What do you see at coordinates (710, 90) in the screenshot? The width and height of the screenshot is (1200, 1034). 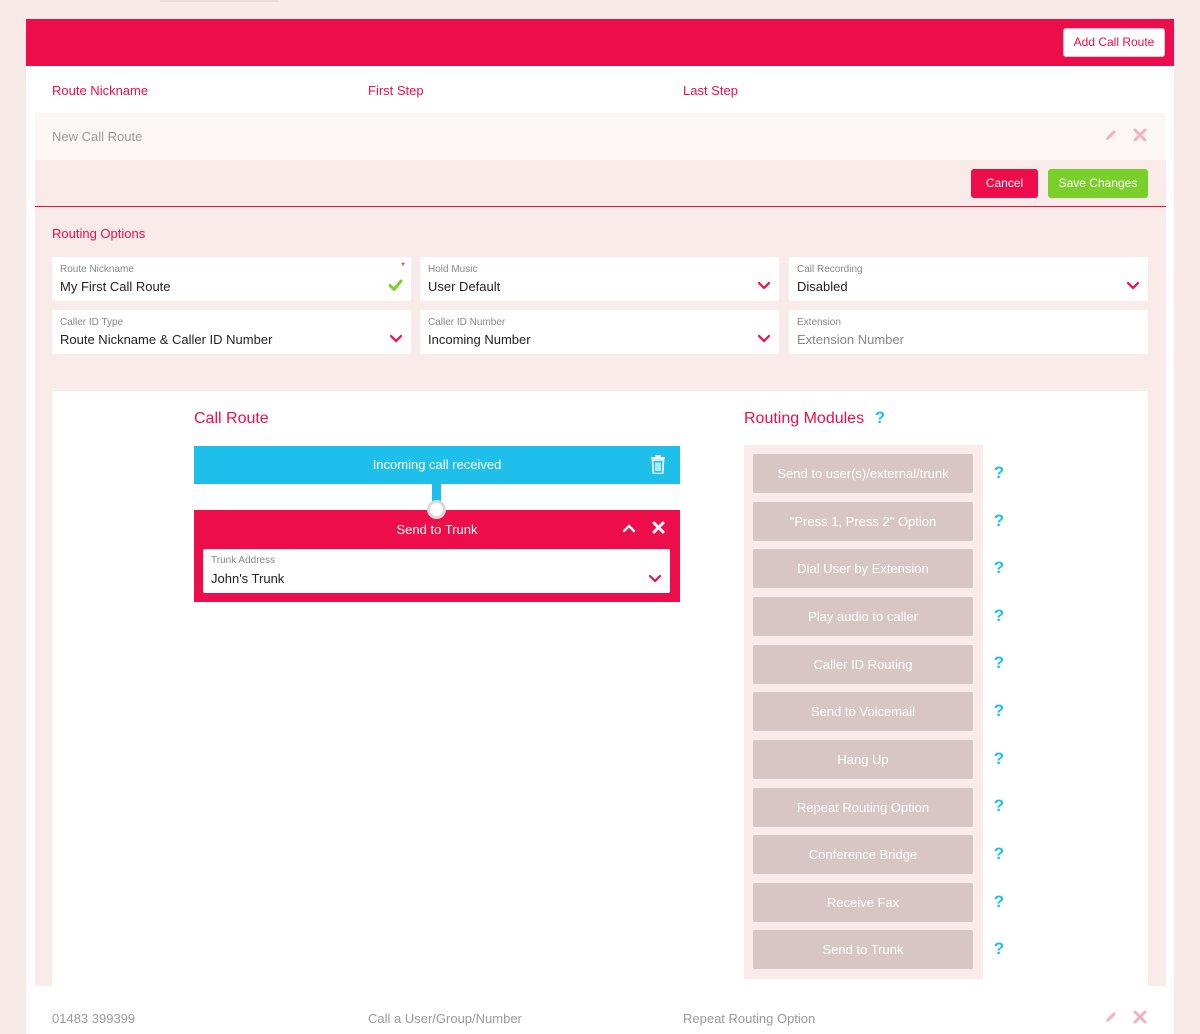 I see `column-header-last-step: Last Step` at bounding box center [710, 90].